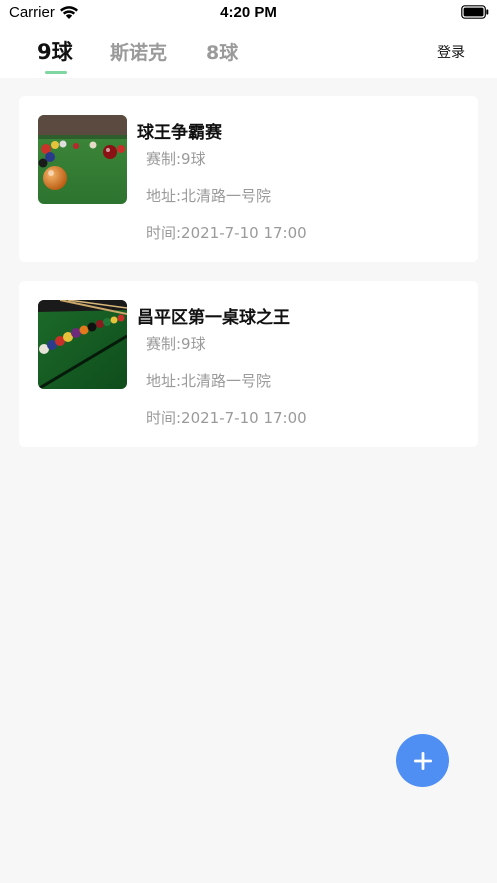  Describe the element at coordinates (222, 51) in the screenshot. I see `tab-8-ball: 8球` at that location.